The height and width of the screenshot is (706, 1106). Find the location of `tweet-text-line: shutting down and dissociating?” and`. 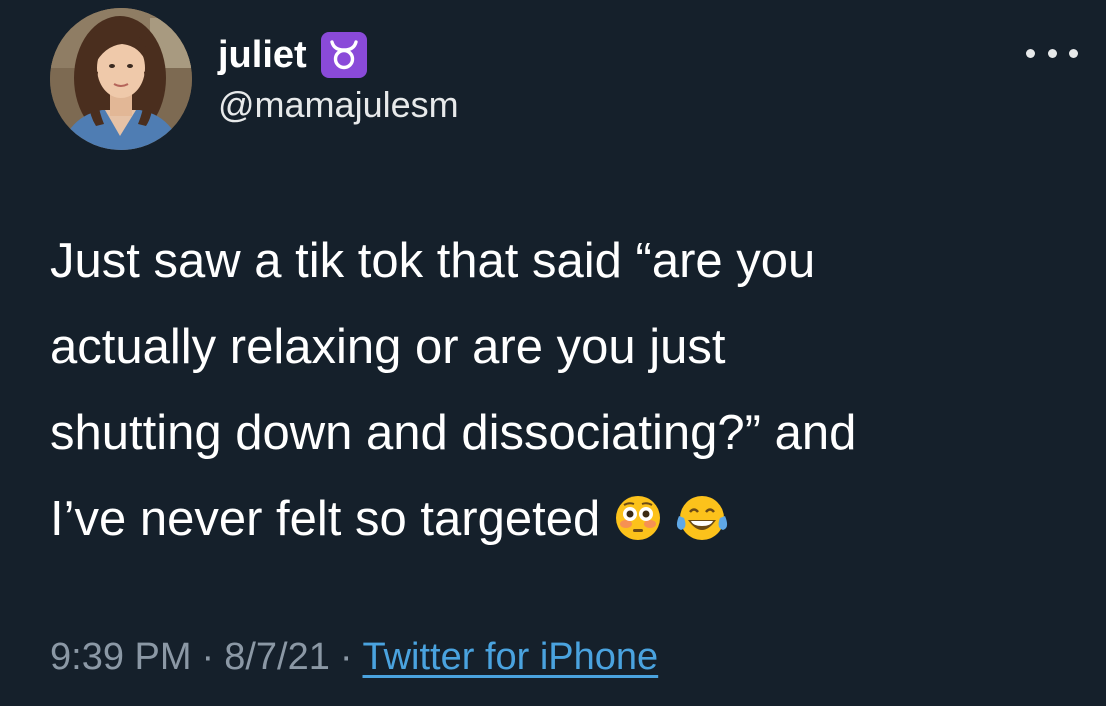

tweet-text-line: shutting down and dissociating?” and is located at coordinates (453, 433).